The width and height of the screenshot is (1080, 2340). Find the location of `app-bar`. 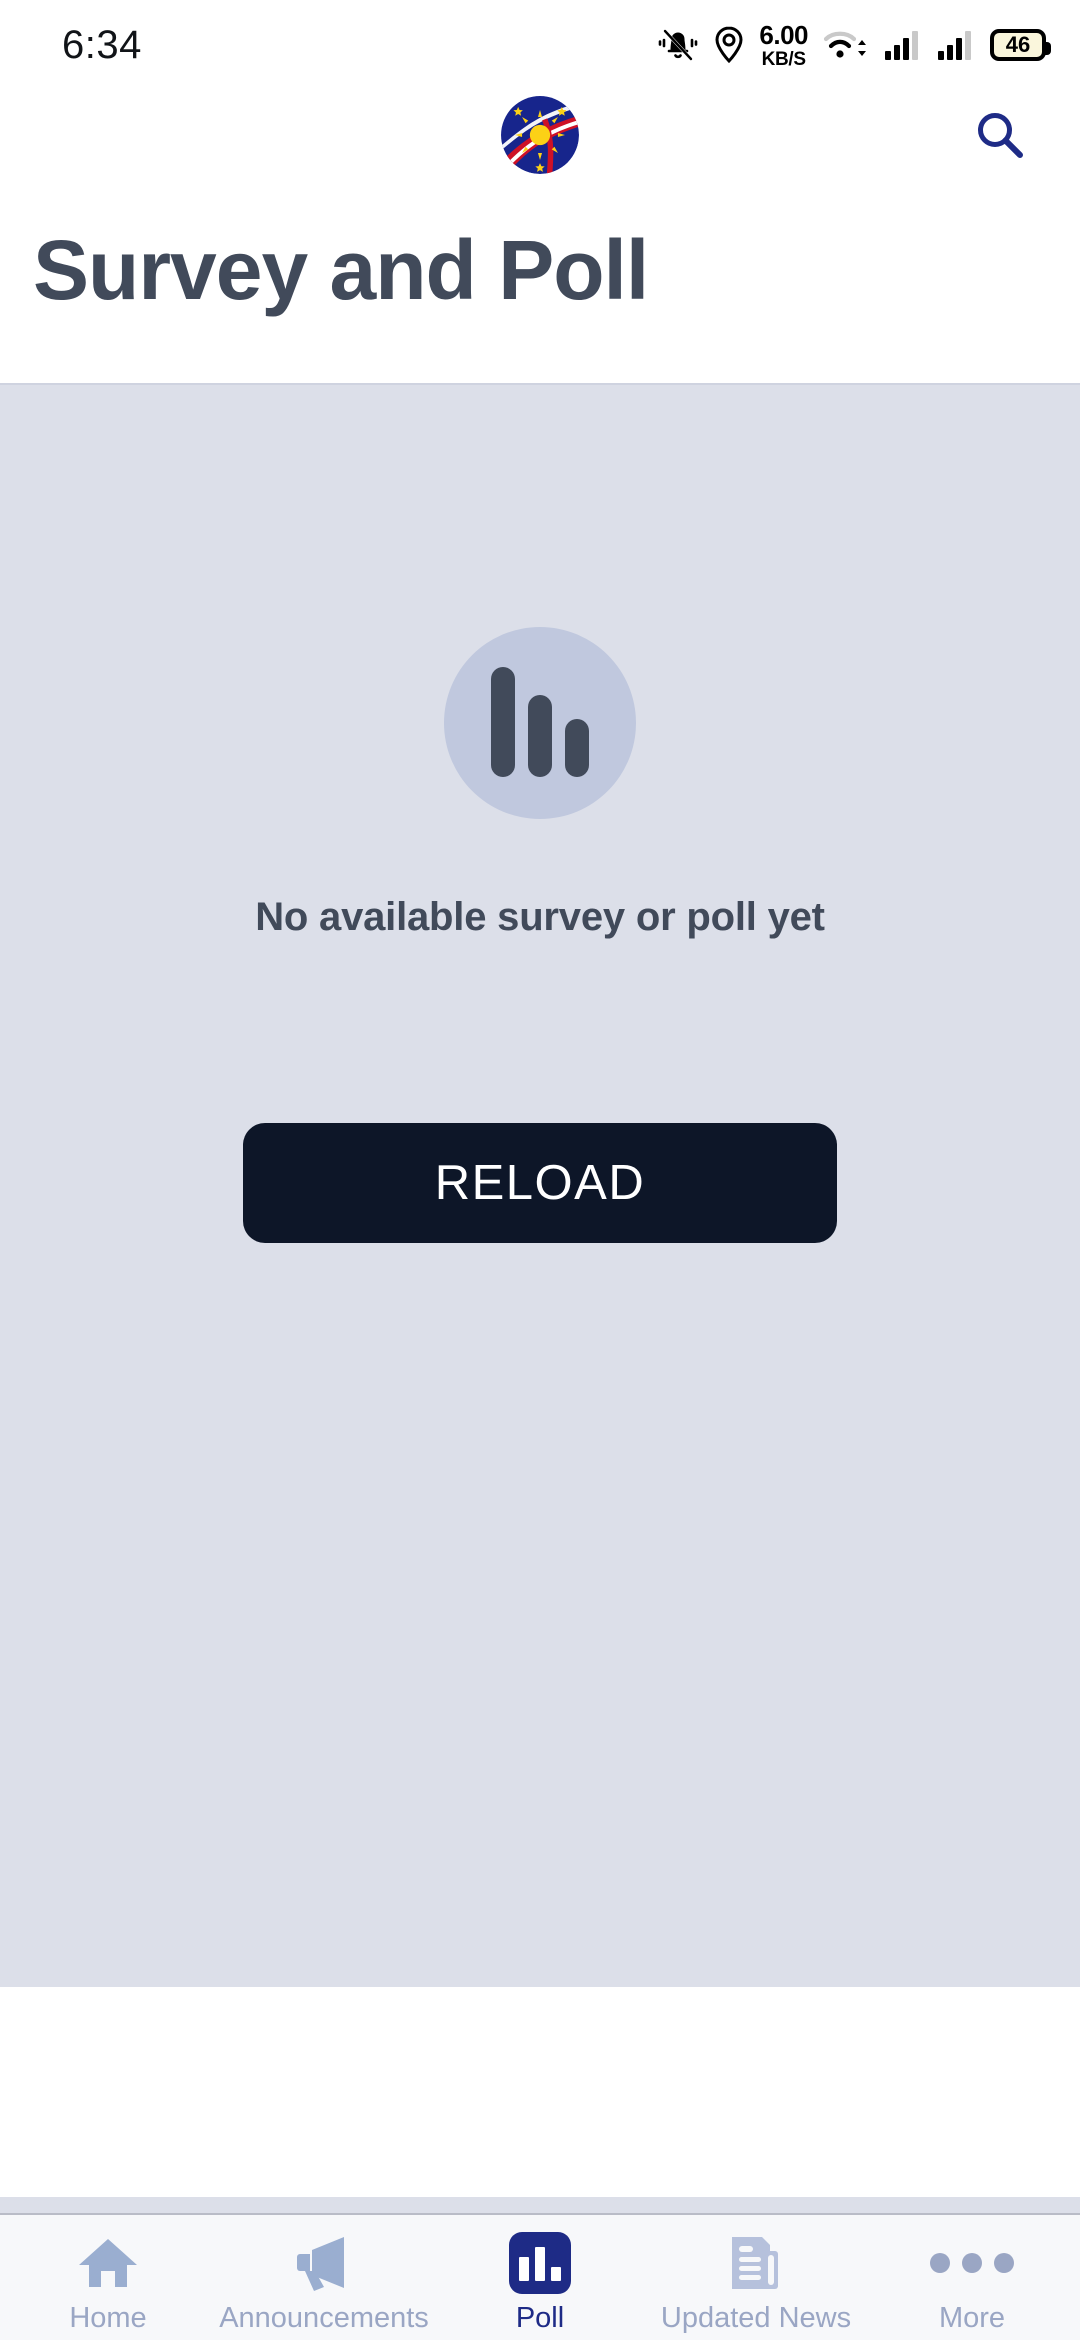

app-bar is located at coordinates (540, 135).